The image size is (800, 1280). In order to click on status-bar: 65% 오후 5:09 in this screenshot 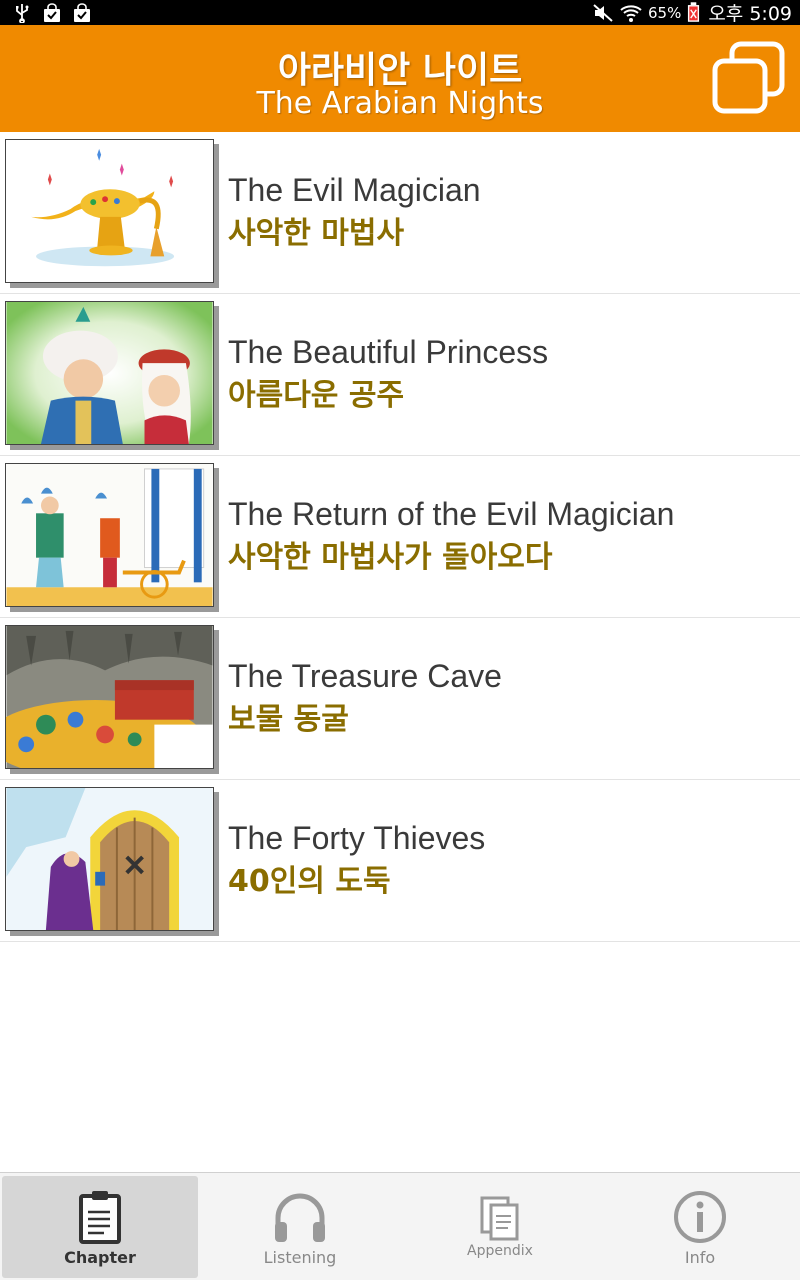, I will do `click(400, 12)`.